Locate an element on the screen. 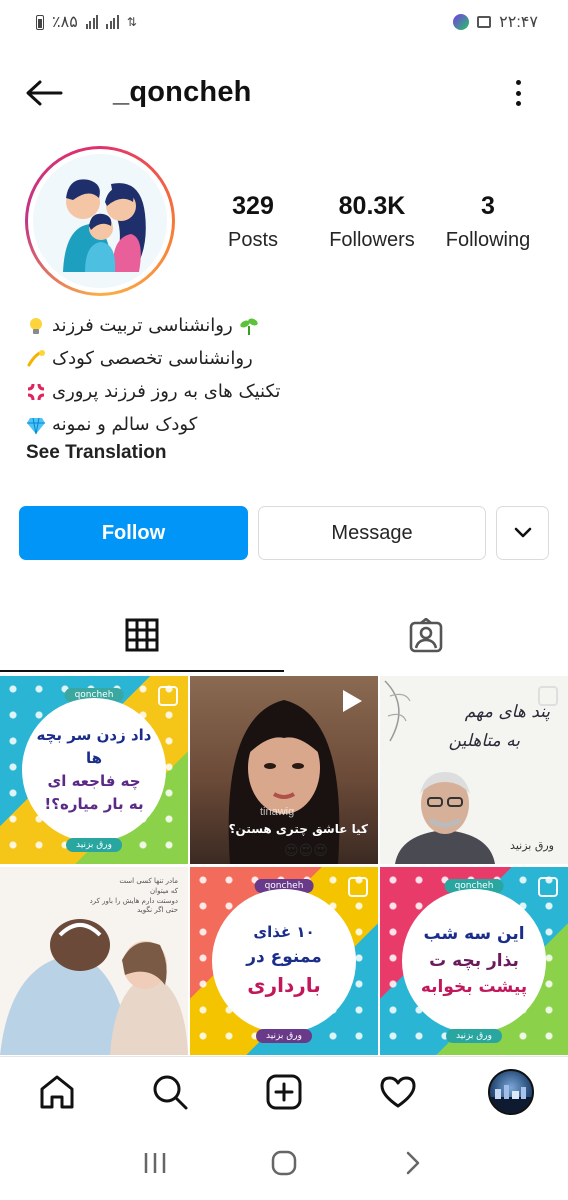 The image size is (568, 1200). post-text-card: ۱۰ غذای ممنوع در بارداری is located at coordinates (284, 961).